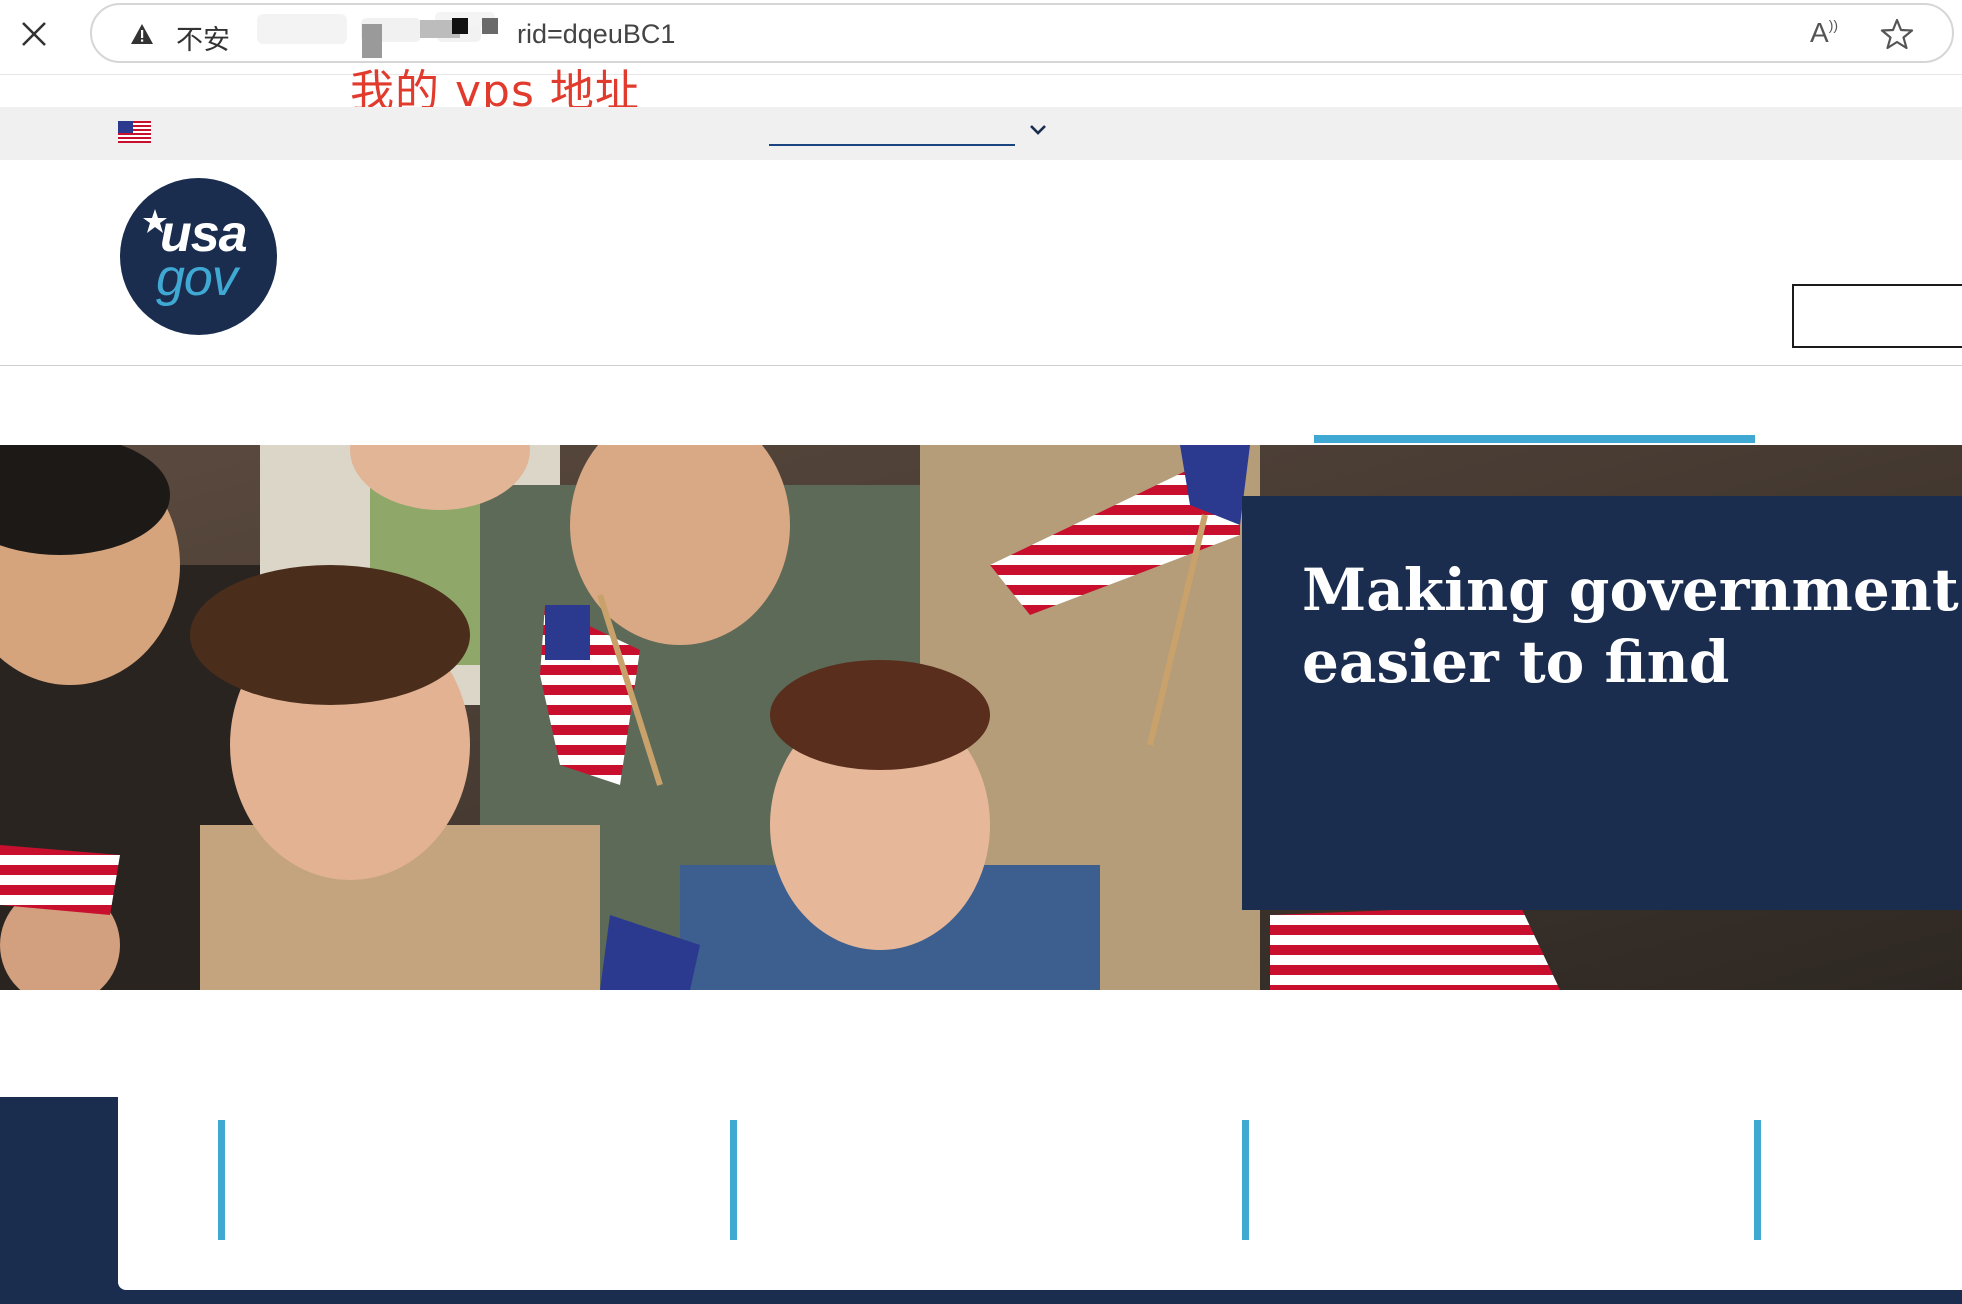 Image resolution: width=1962 pixels, height=1304 pixels. I want to click on read-aloud-icon: A, so click(1819, 32).